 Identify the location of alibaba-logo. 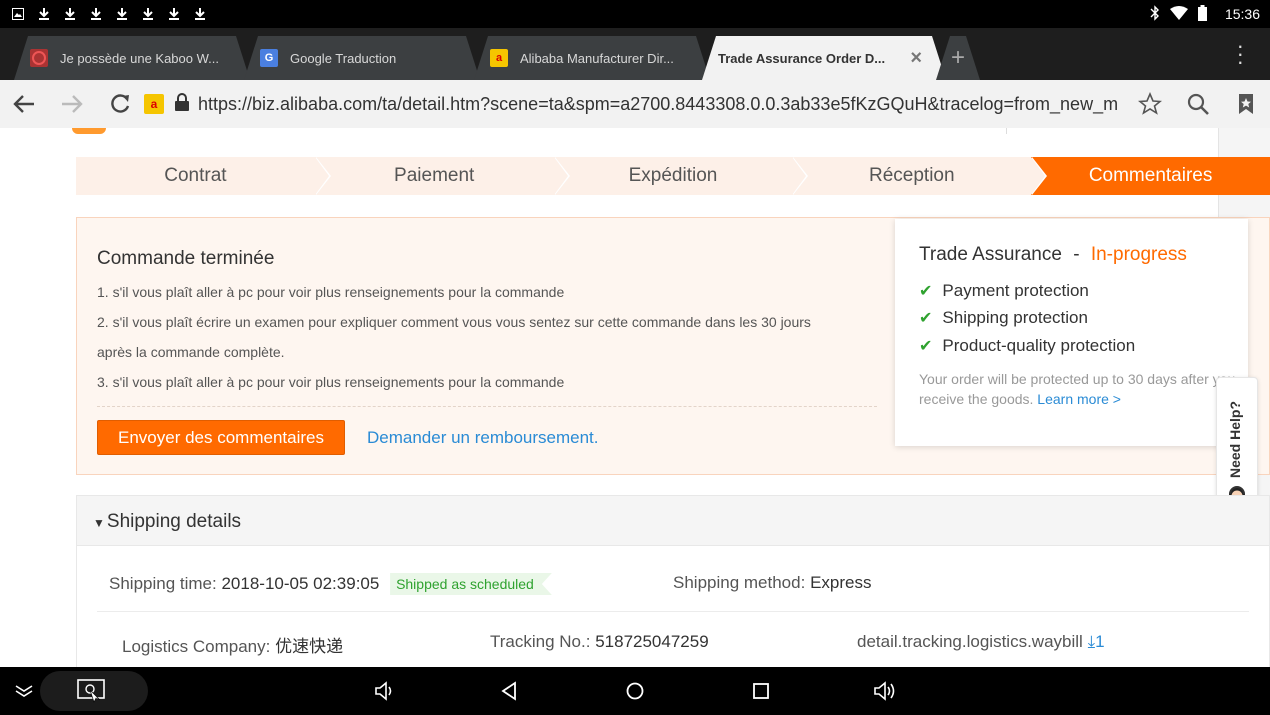
(89, 131).